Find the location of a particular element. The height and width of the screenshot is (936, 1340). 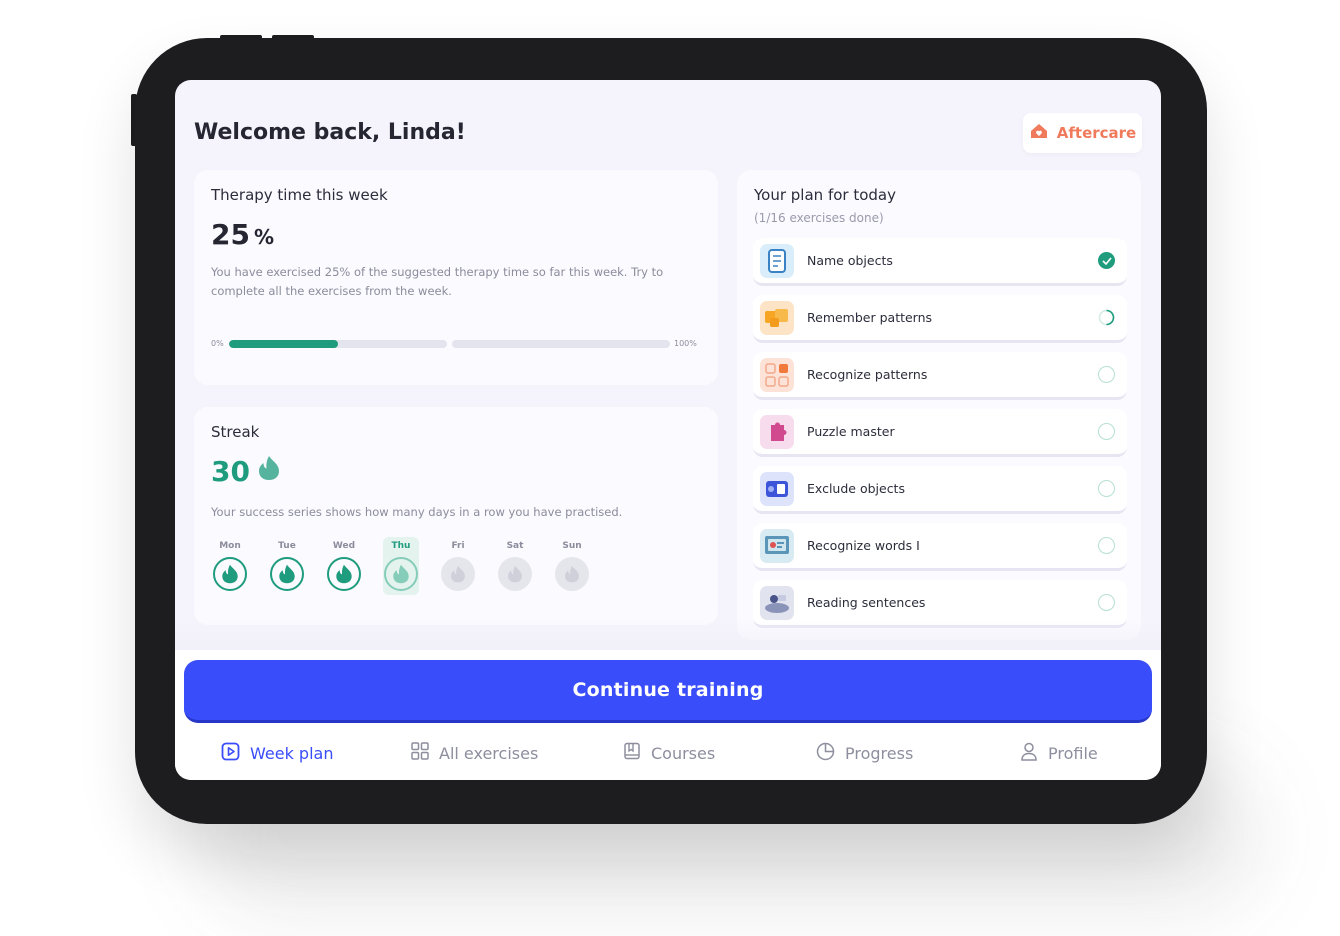

streak-count: 30 is located at coordinates (245, 471).